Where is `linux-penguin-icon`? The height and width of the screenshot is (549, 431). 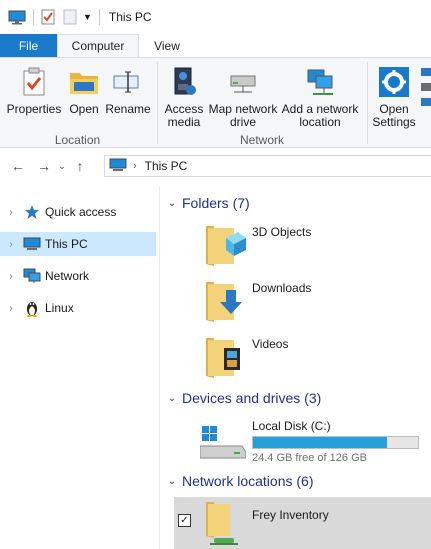 linux-penguin-icon is located at coordinates (32, 308).